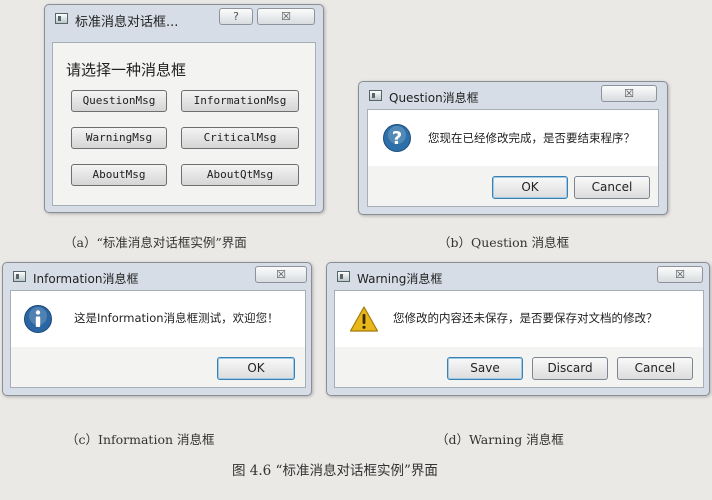 The image size is (712, 500). Describe the element at coordinates (240, 138) in the screenshot. I see `critical-msg-button: CriticalMsg` at that location.